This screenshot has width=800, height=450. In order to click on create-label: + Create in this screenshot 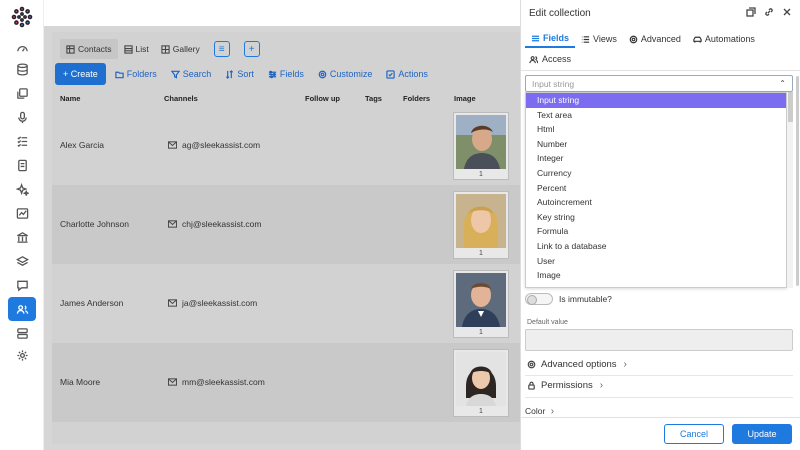, I will do `click(80, 74)`.